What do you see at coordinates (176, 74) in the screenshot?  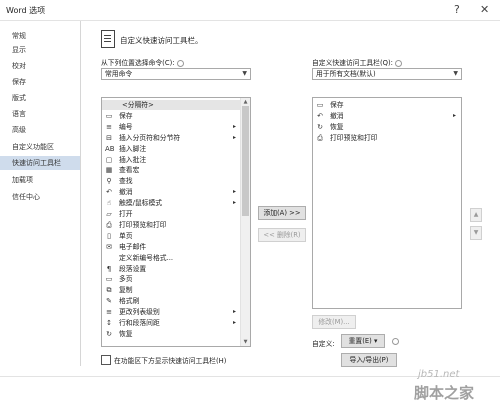 I see `choose-commands-dropdown: 常用命令 ▼` at bounding box center [176, 74].